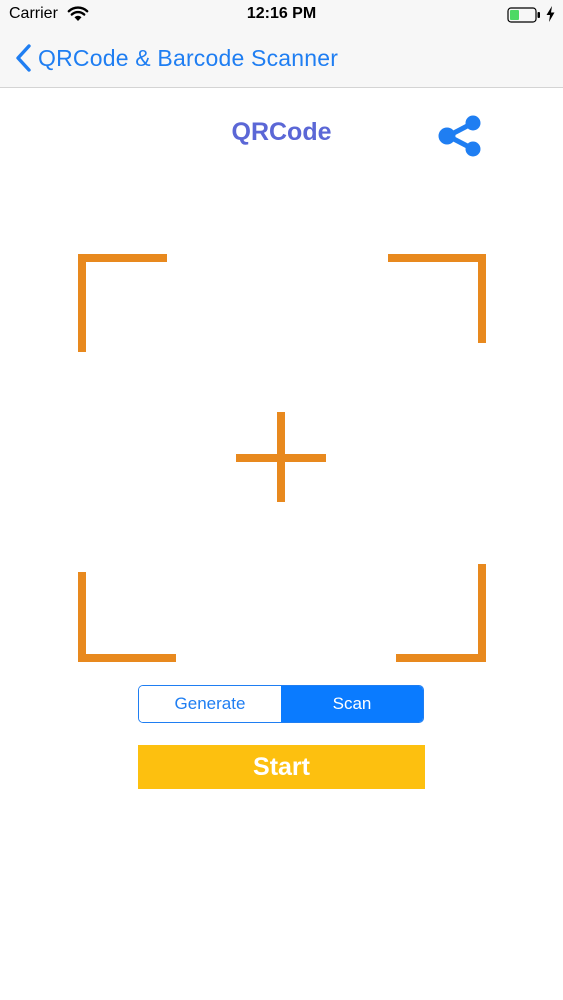 This screenshot has width=563, height=1000. Describe the element at coordinates (441, 658) in the screenshot. I see `corner-bottom-right` at that location.